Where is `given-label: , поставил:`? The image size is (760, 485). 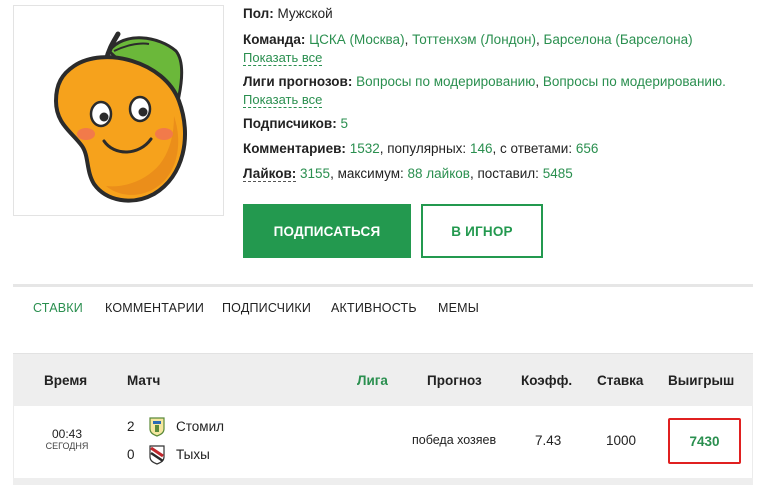 given-label: , поставил: is located at coordinates (504, 173).